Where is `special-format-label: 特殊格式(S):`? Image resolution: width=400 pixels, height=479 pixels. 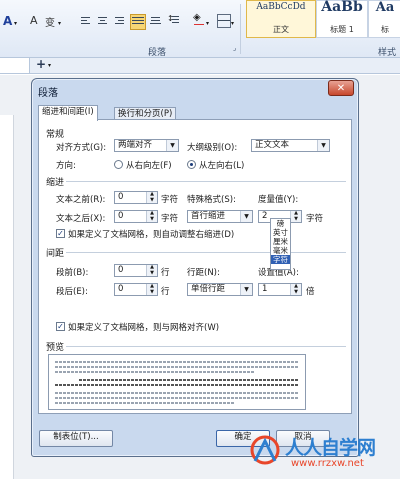 special-format-label: 特殊格式(S): is located at coordinates (211, 200).